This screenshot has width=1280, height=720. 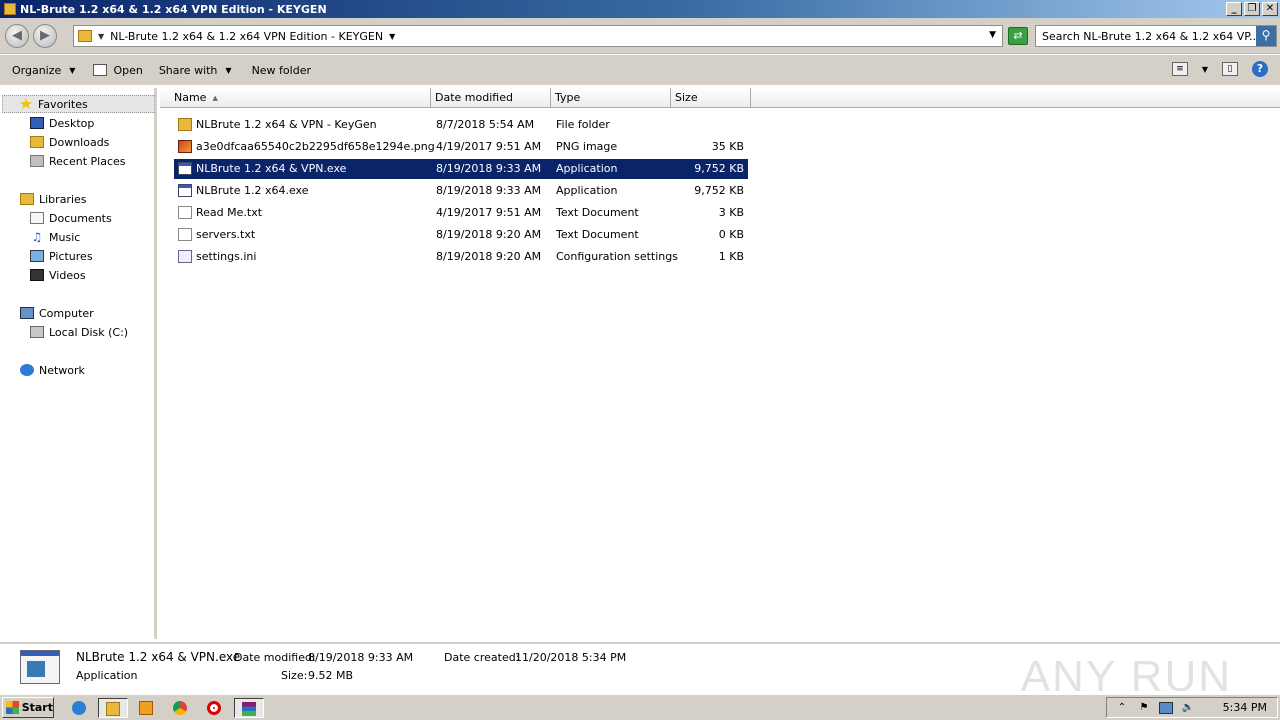 I want to click on organize-button: Organize ▼, so click(x=43, y=70).